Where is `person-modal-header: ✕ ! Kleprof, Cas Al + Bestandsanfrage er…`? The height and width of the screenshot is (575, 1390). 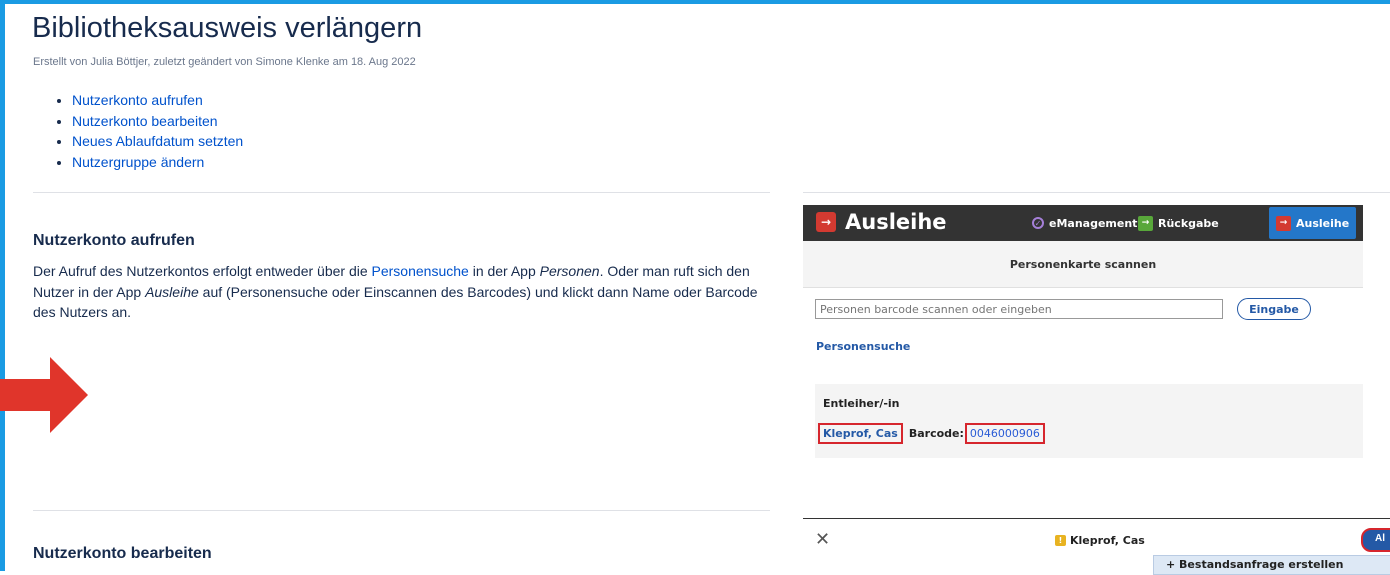 person-modal-header: ✕ ! Kleprof, Cas Al + Bestandsanfrage er… is located at coordinates (1096, 546).